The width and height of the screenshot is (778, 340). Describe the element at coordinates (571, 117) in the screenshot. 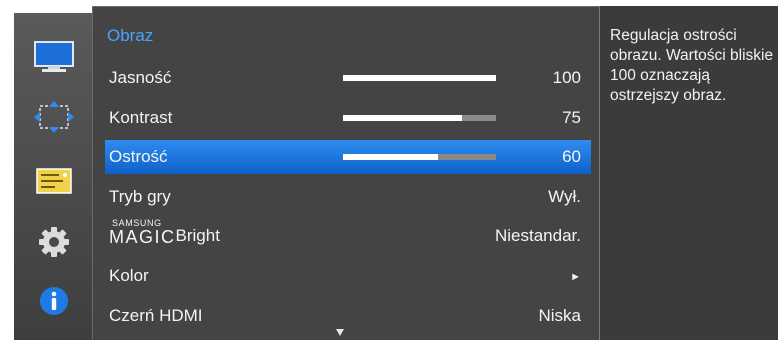

I see `menu-item-value: 75` at that location.